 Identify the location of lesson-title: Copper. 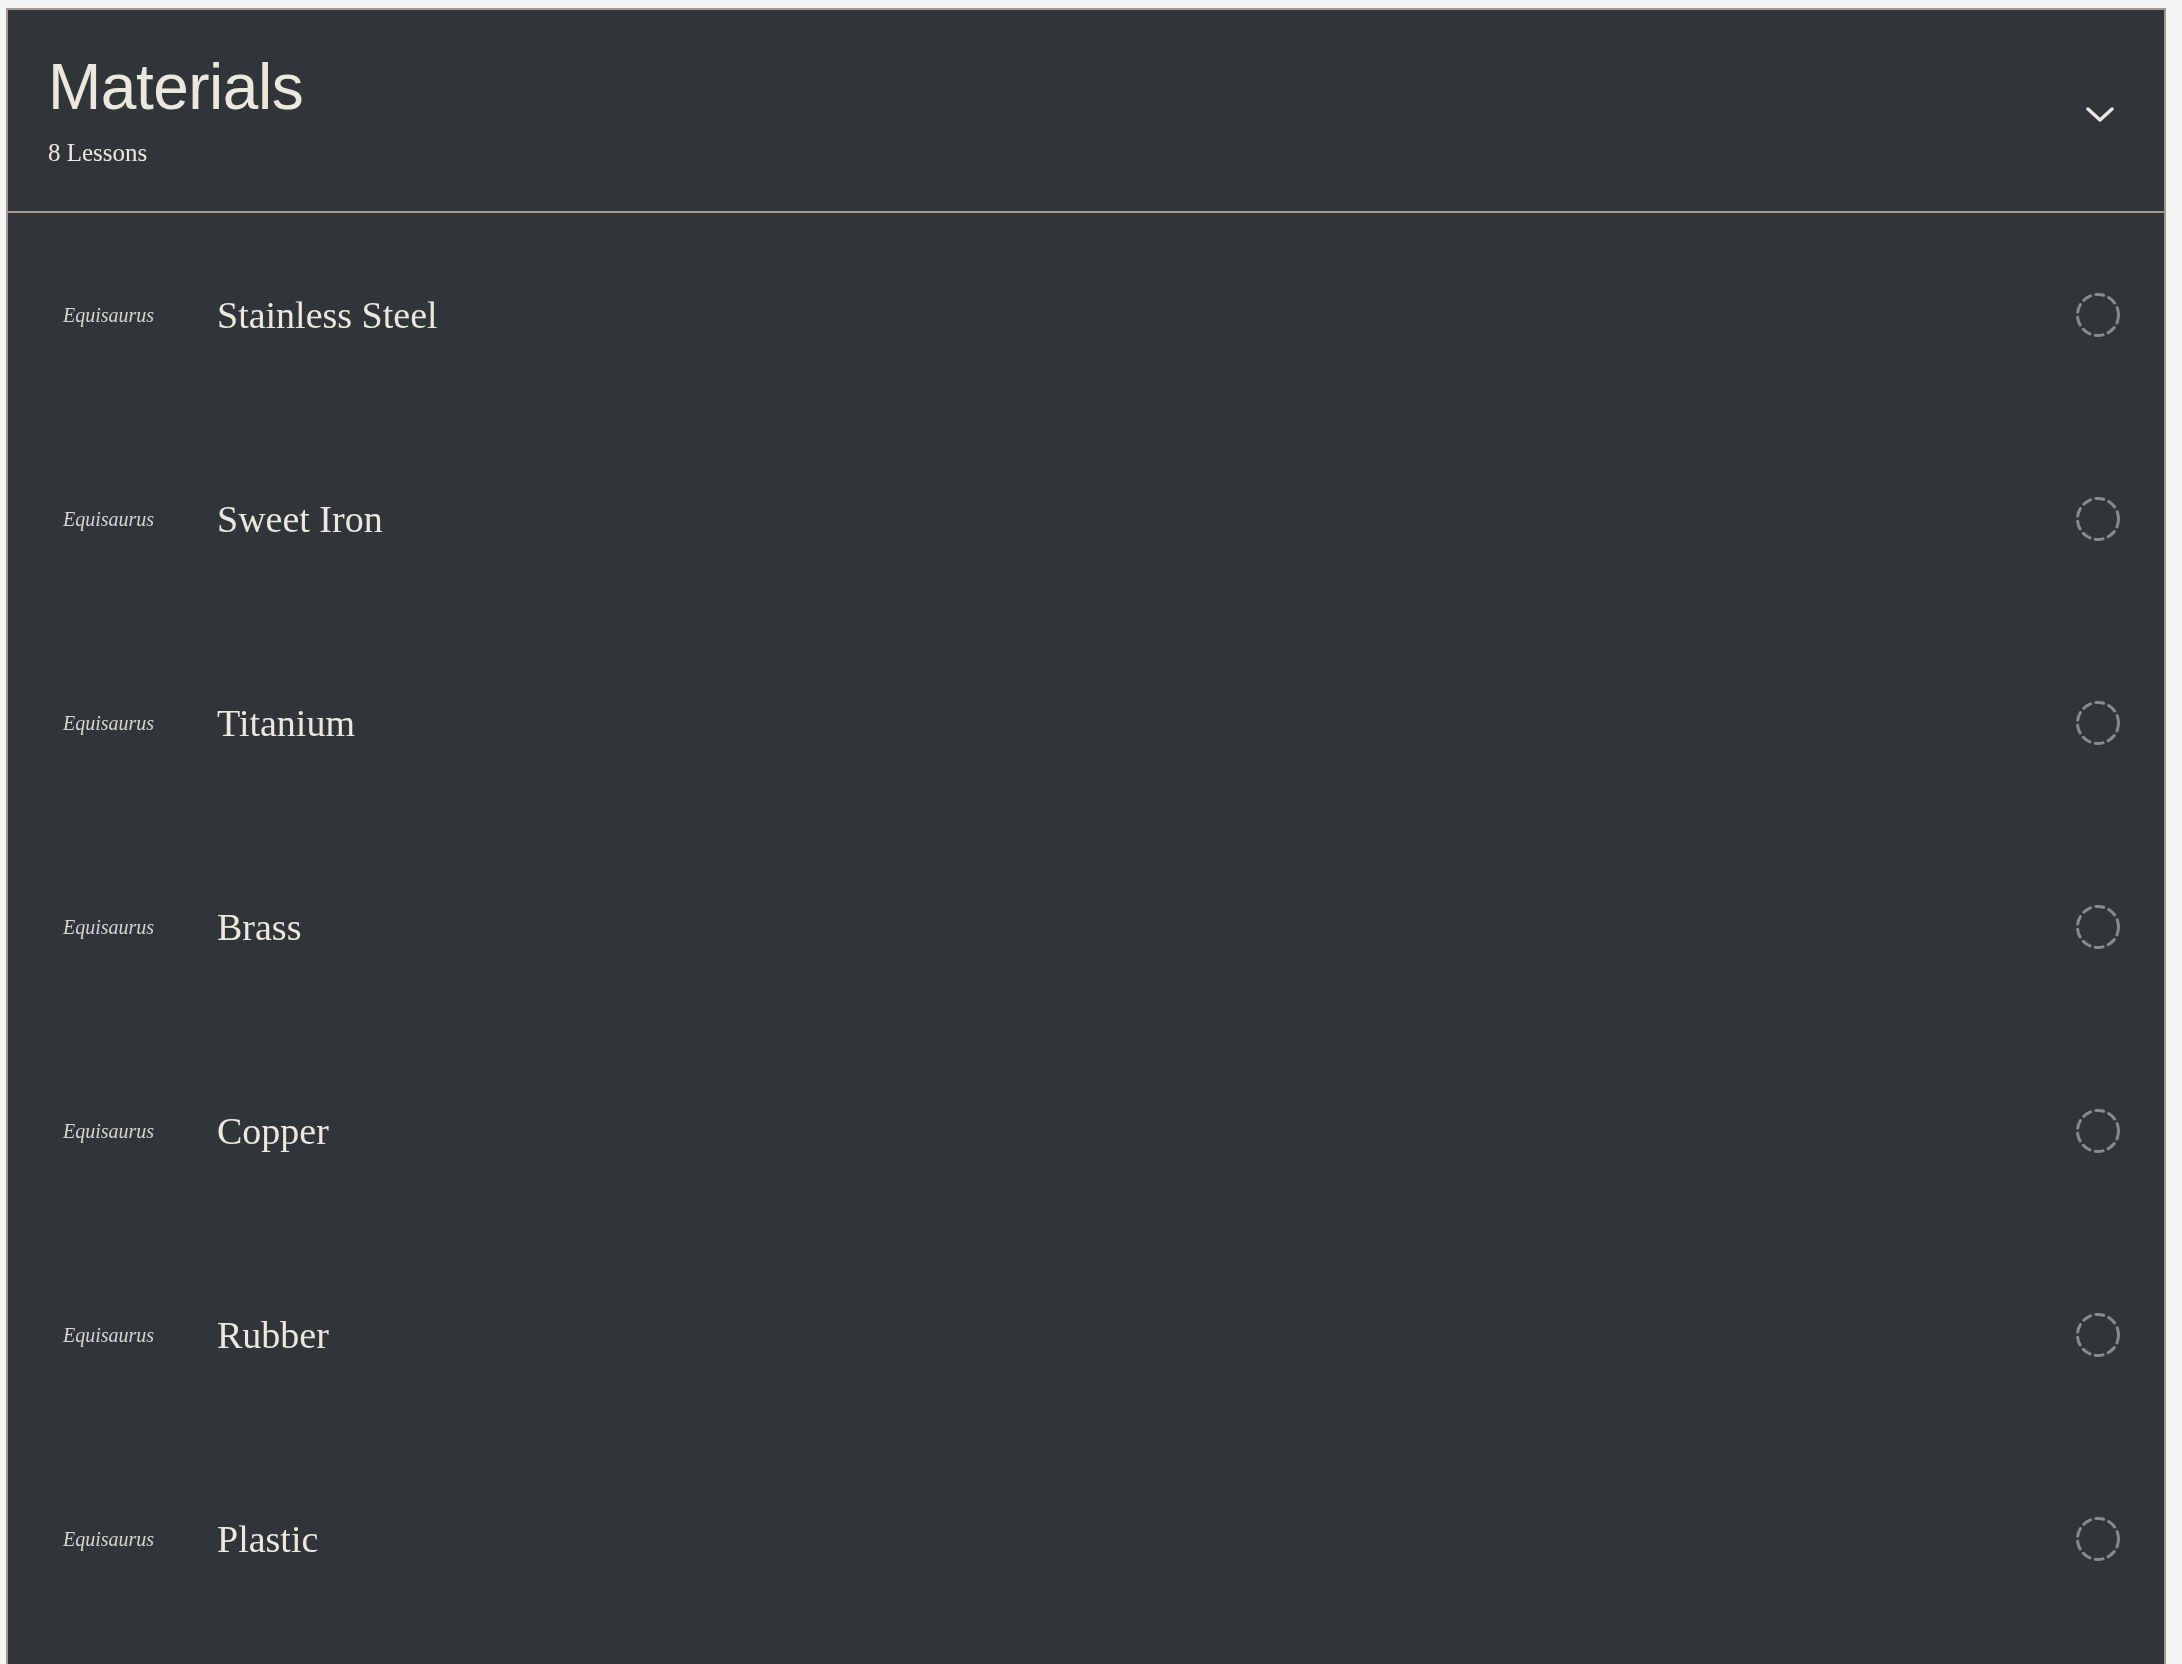
(273, 1131).